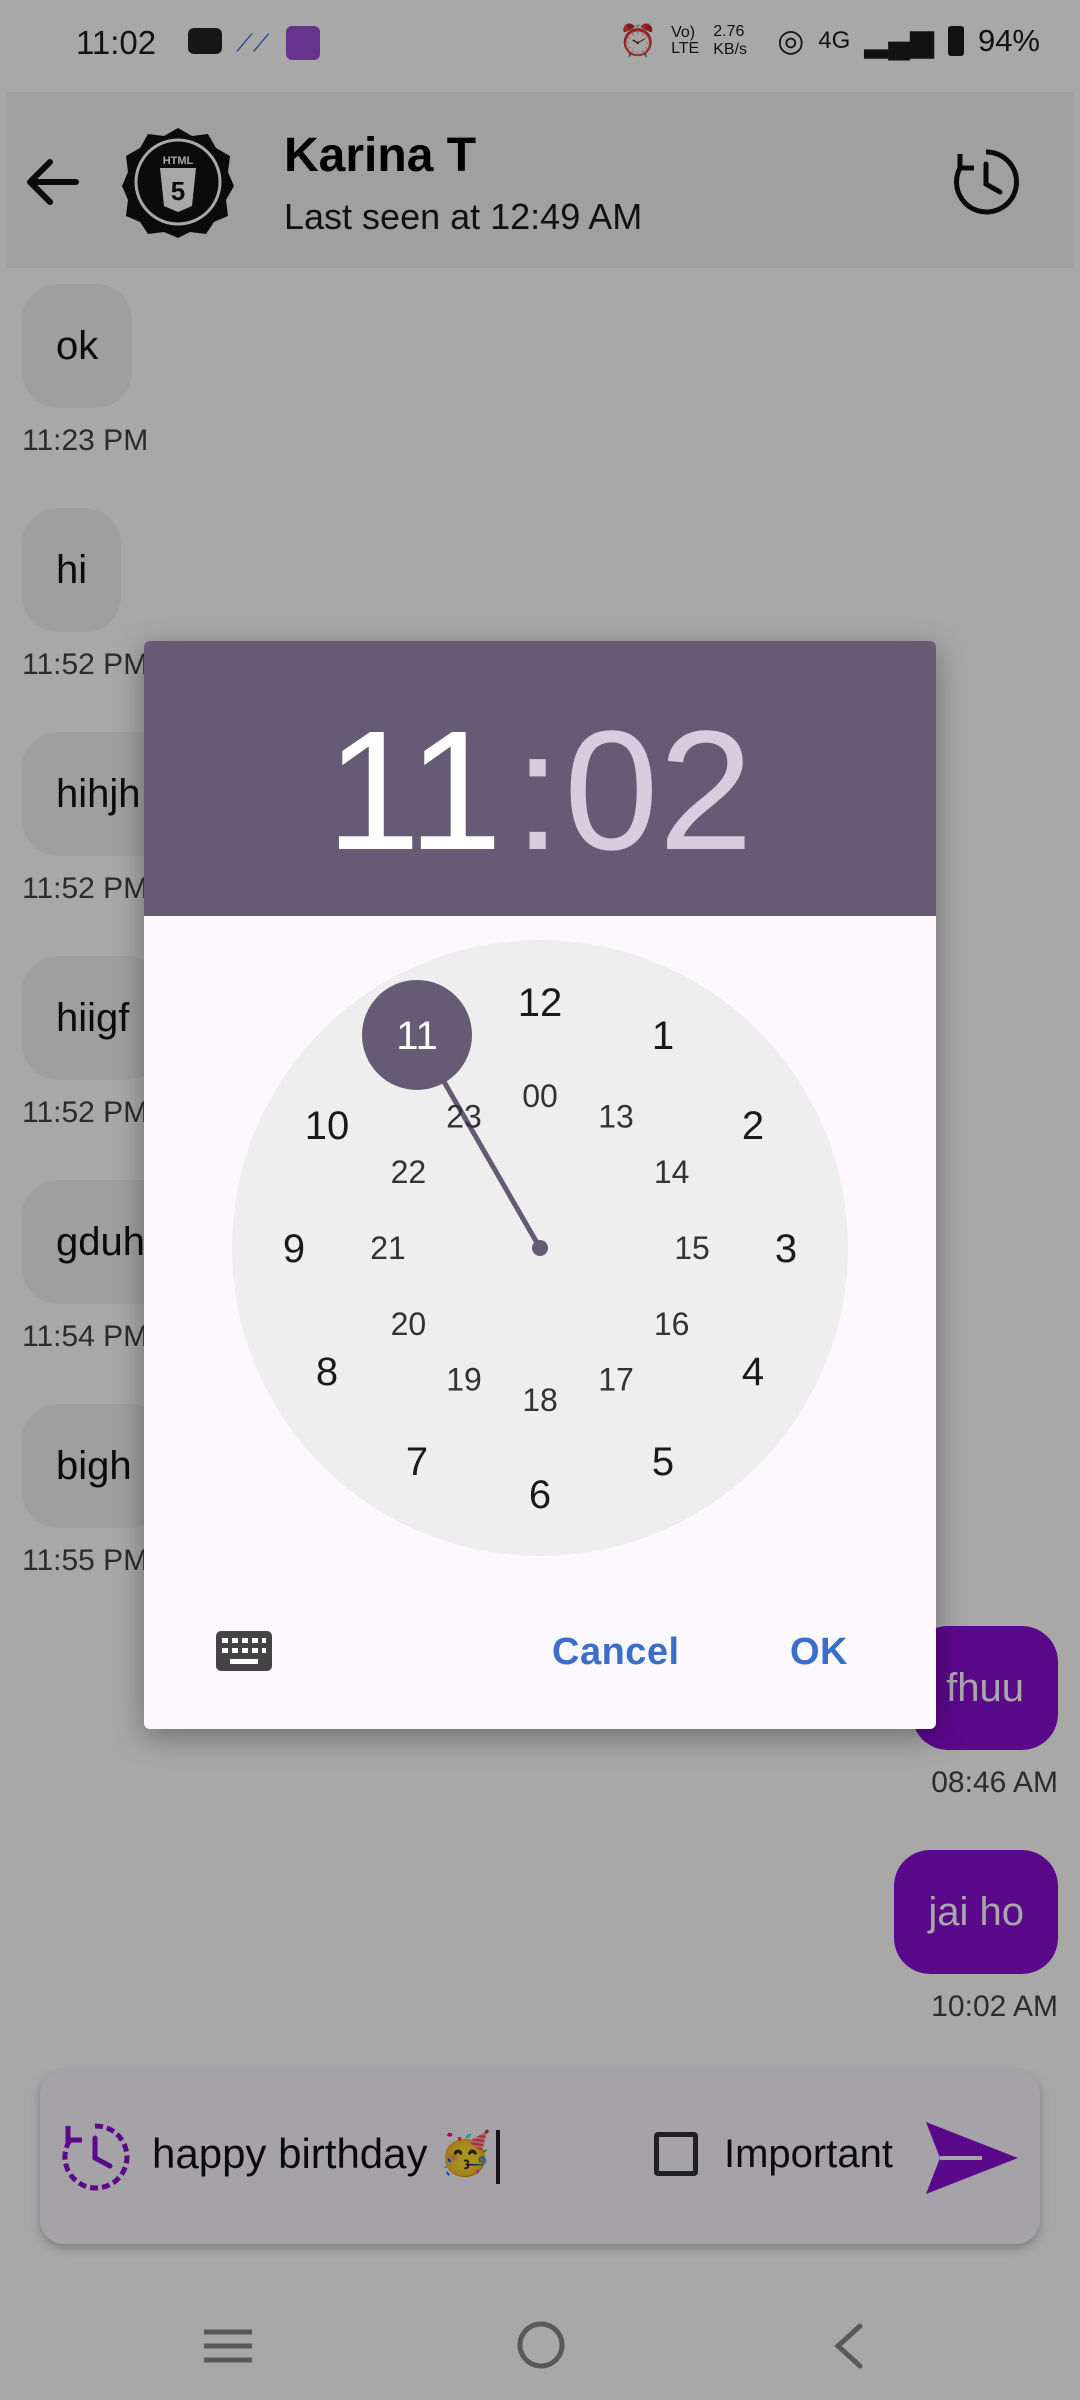  What do you see at coordinates (753, 1372) in the screenshot?
I see `clock-hour-4: 4` at bounding box center [753, 1372].